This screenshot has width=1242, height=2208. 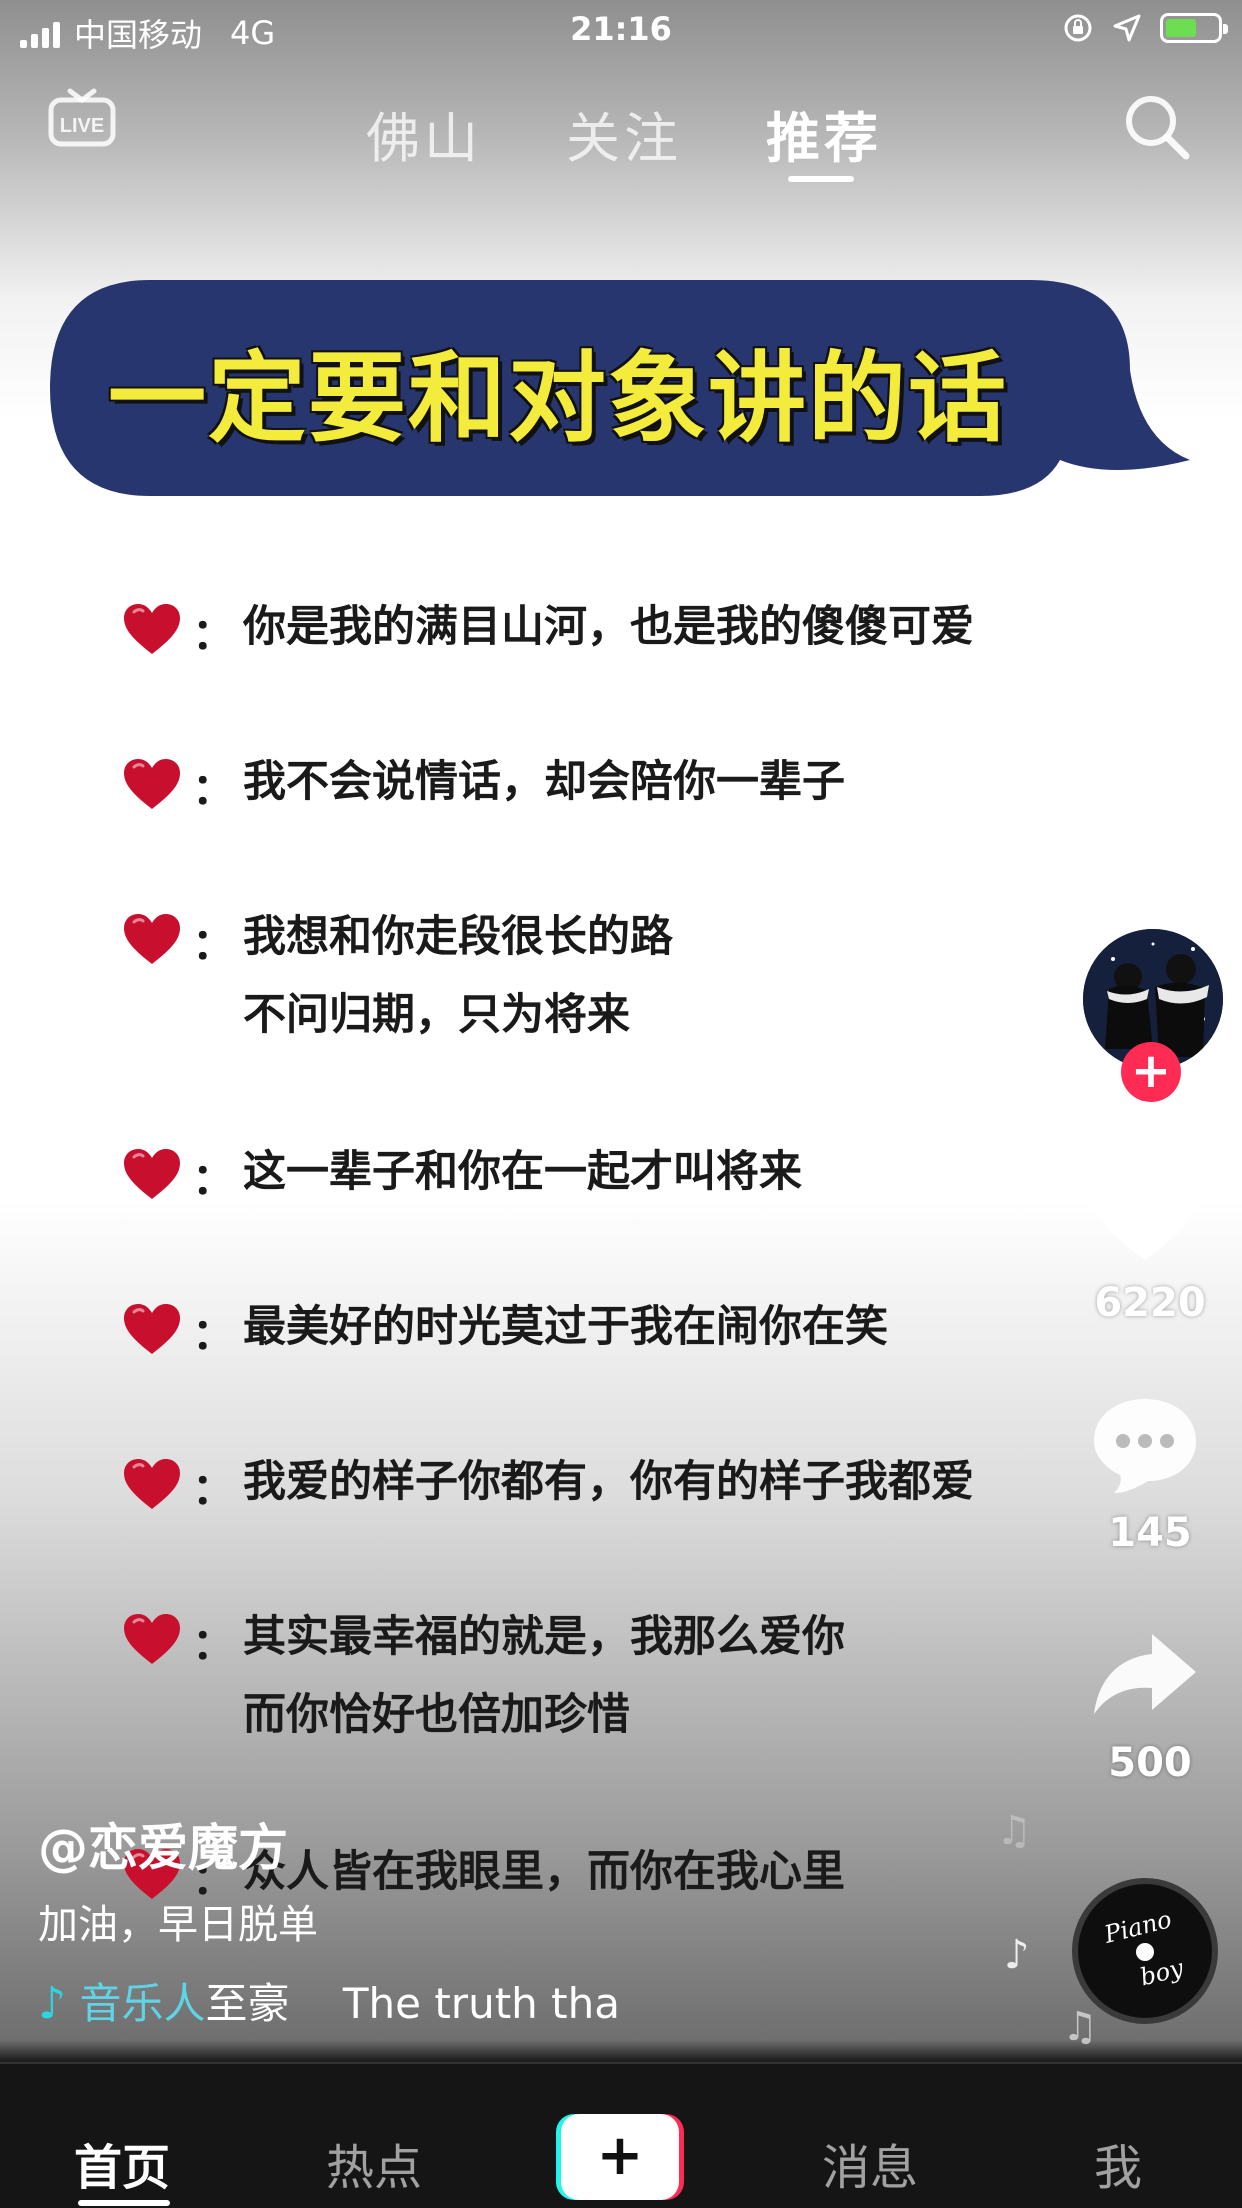 I want to click on orientation-lock-icon, so click(x=1078, y=28).